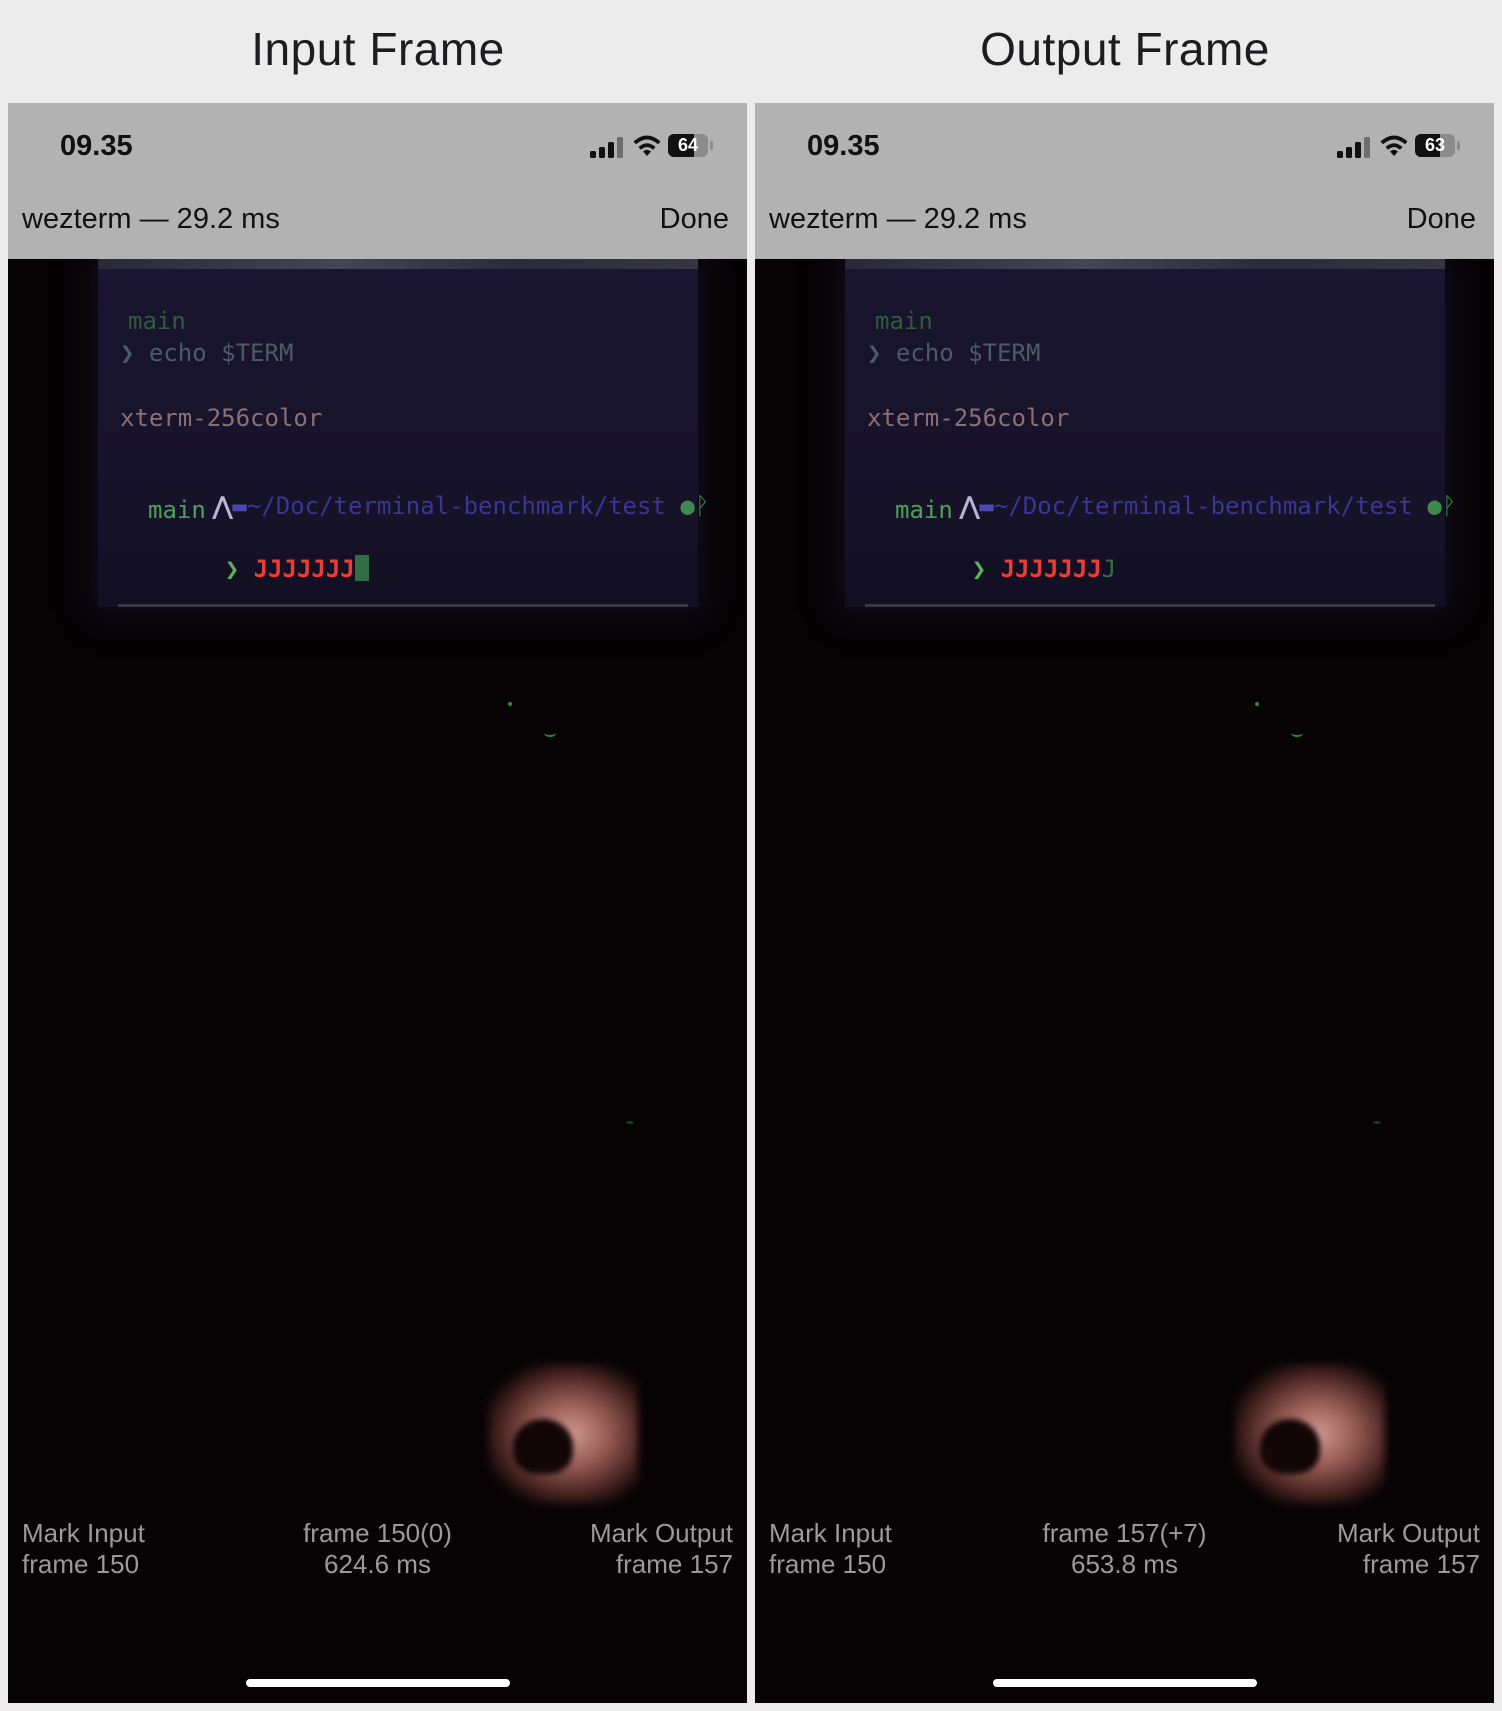  What do you see at coordinates (377, 142) in the screenshot?
I see `status-bar: 09.35 64` at bounding box center [377, 142].